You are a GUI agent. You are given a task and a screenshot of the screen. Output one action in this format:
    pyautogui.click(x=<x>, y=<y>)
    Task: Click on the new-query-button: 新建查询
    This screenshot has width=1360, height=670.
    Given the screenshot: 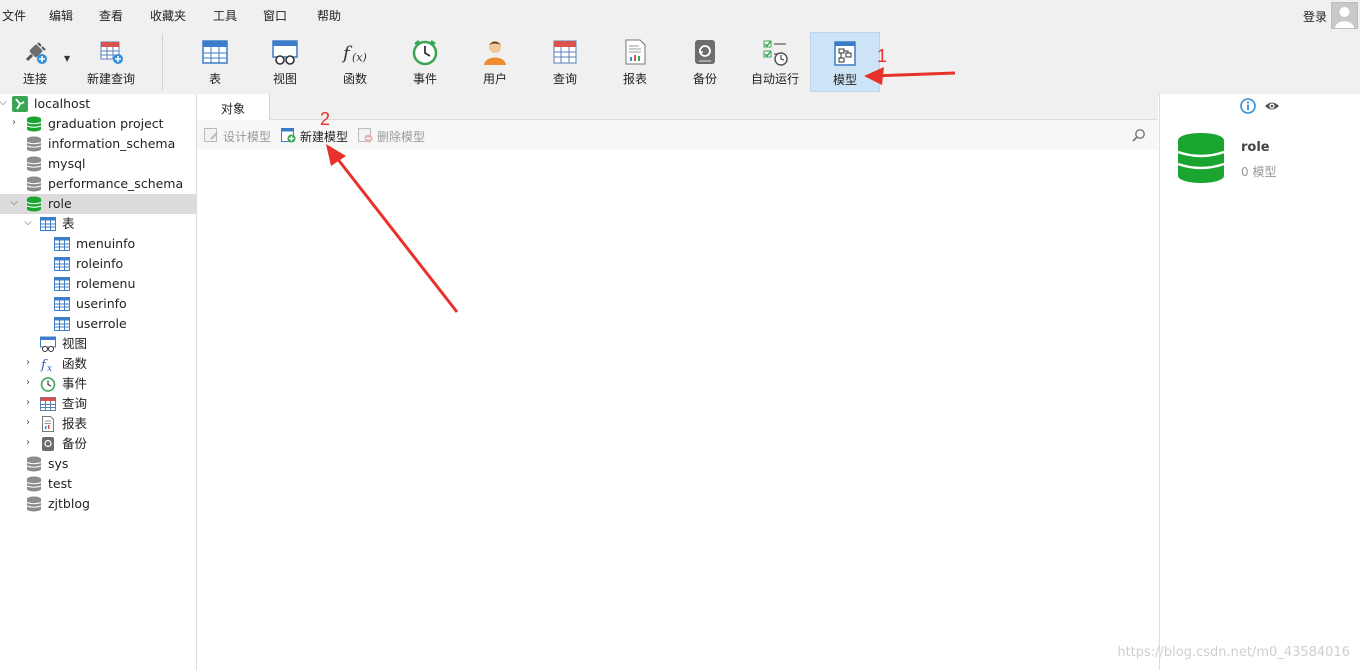 What is the action you would take?
    pyautogui.click(x=111, y=62)
    